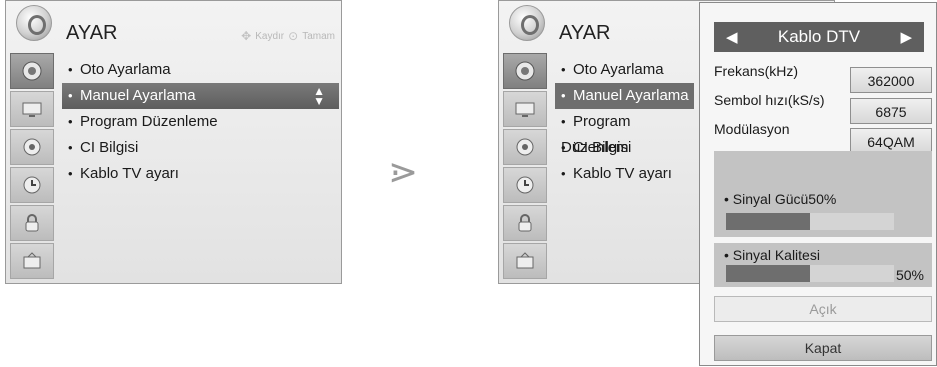 This screenshot has height=367, width=937. What do you see at coordinates (270, 36) in the screenshot?
I see `scroll-hint: Kaydır` at bounding box center [270, 36].